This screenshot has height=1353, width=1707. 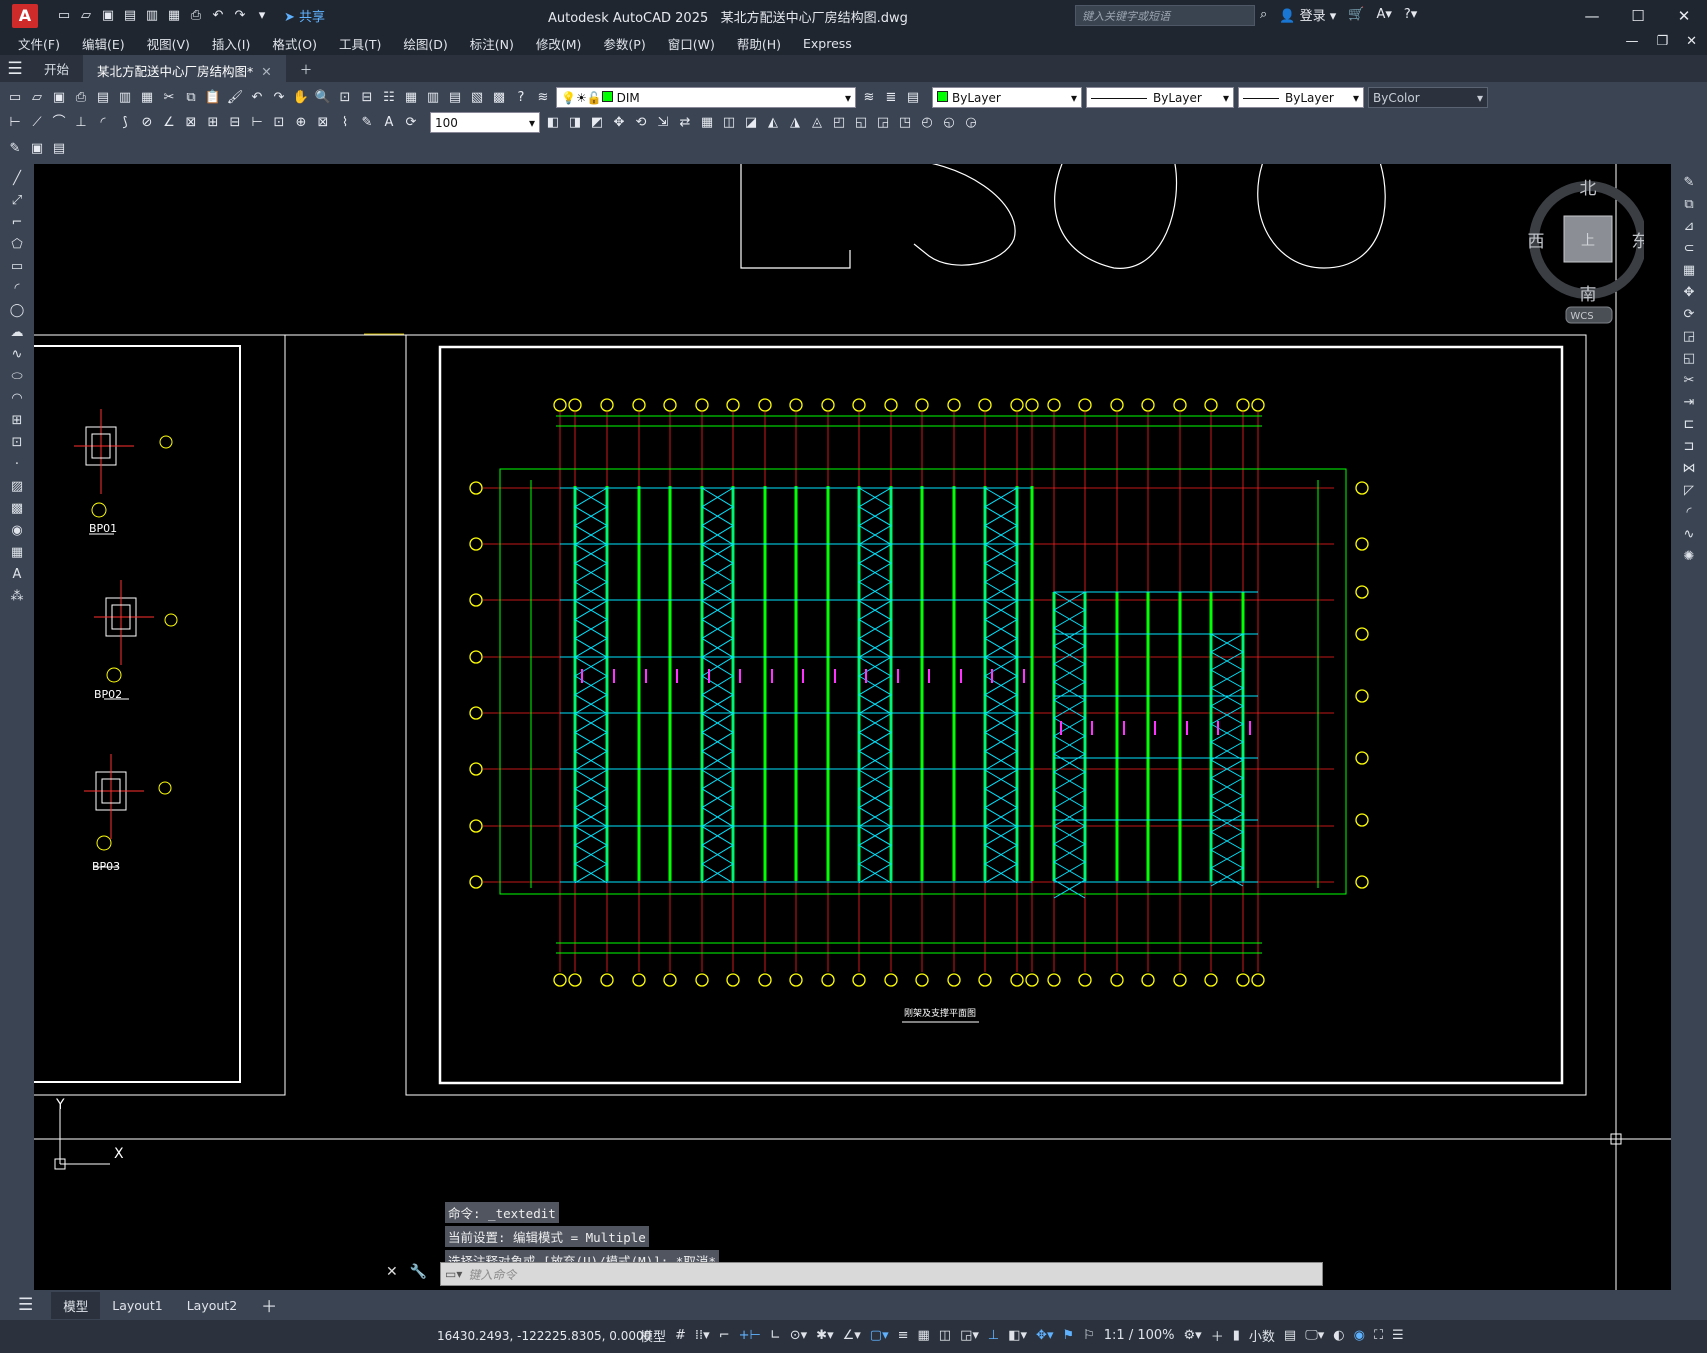 What do you see at coordinates (304, 15) in the screenshot?
I see `share-button: ➤ 共享` at bounding box center [304, 15].